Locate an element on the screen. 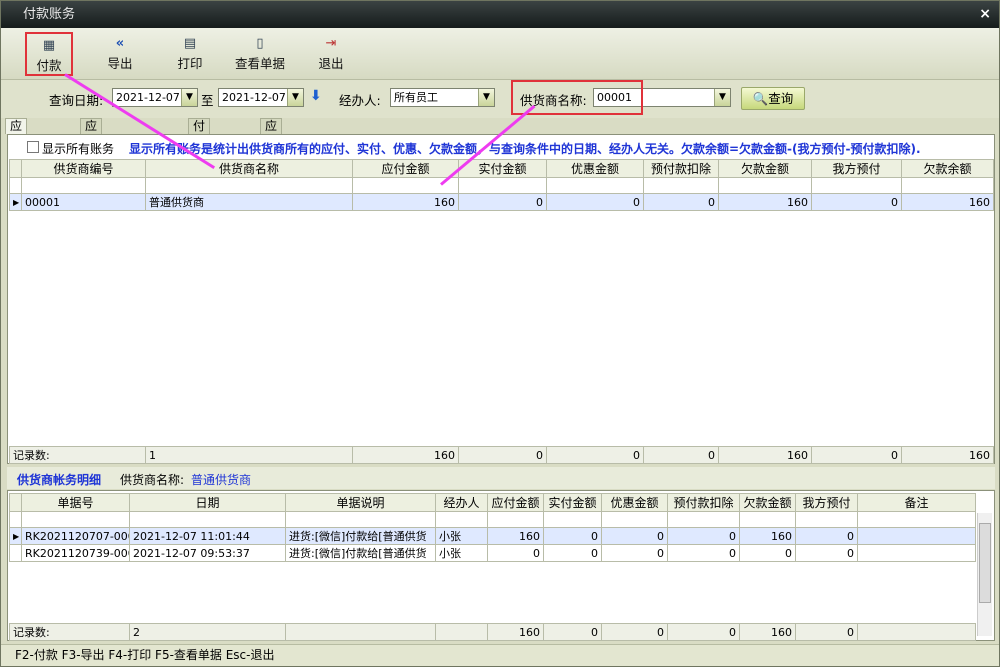 The width and height of the screenshot is (1000, 667). scrollbar-thumb is located at coordinates (985, 563).